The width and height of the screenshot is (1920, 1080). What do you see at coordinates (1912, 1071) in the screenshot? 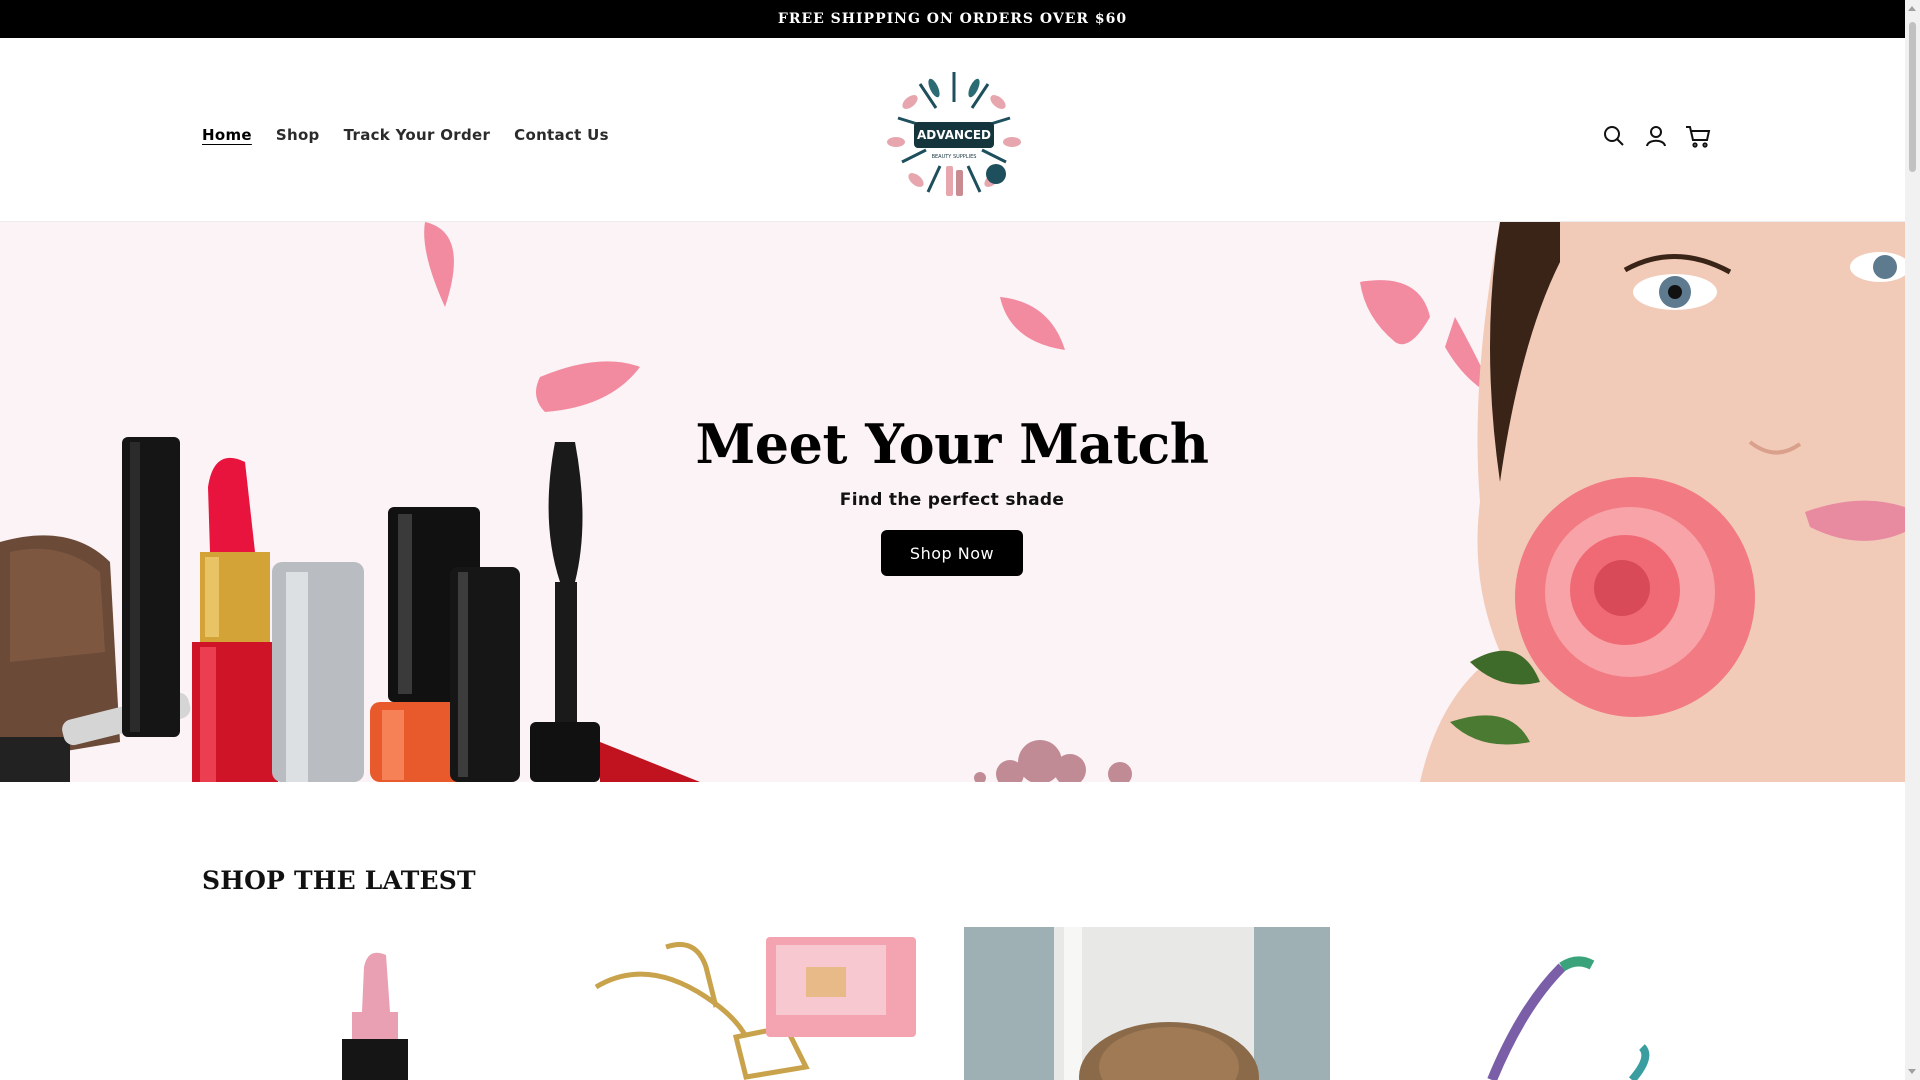
I see `scroll-down-arrow-icon` at bounding box center [1912, 1071].